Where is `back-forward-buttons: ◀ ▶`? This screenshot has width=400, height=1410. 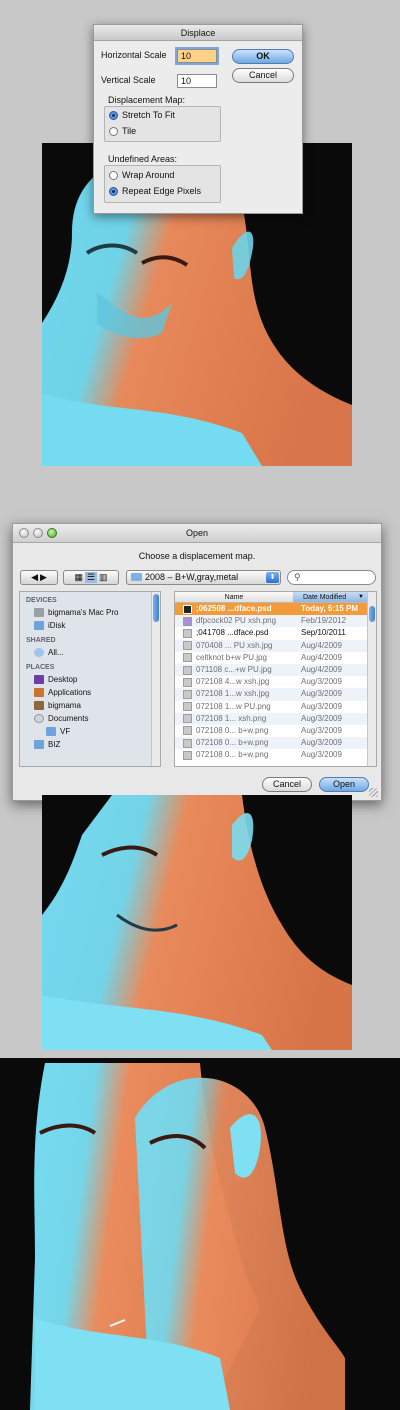
back-forward-buttons: ◀ ▶ is located at coordinates (39, 577).